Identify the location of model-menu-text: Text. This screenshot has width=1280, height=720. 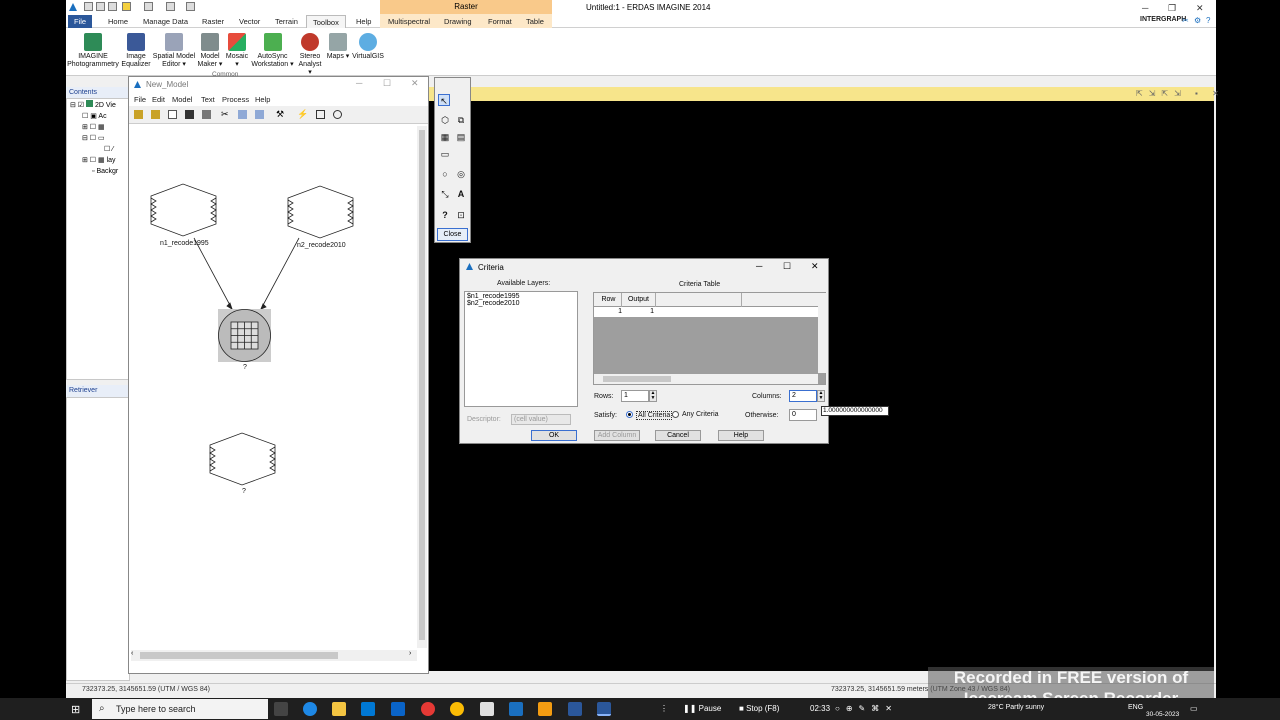
(208, 99).